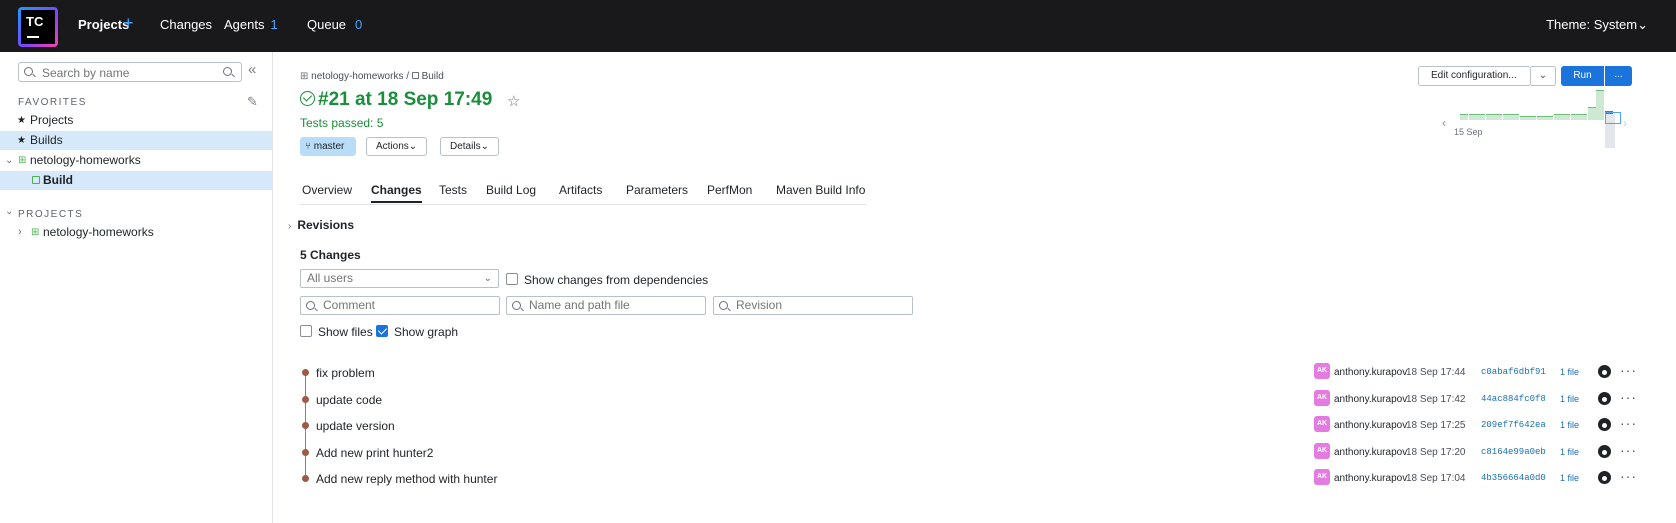  Describe the element at coordinates (345, 373) in the screenshot. I see `change-message: fix problem` at that location.